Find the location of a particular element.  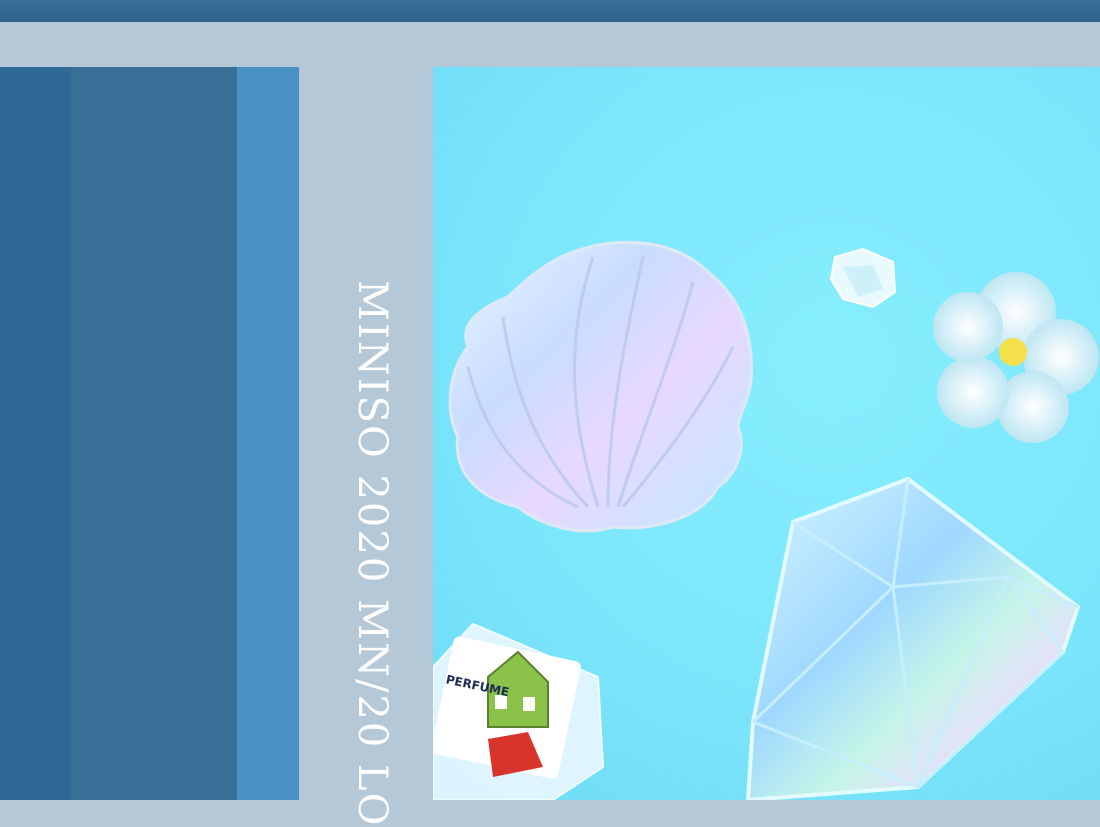

top-color-strip is located at coordinates (550, 11).